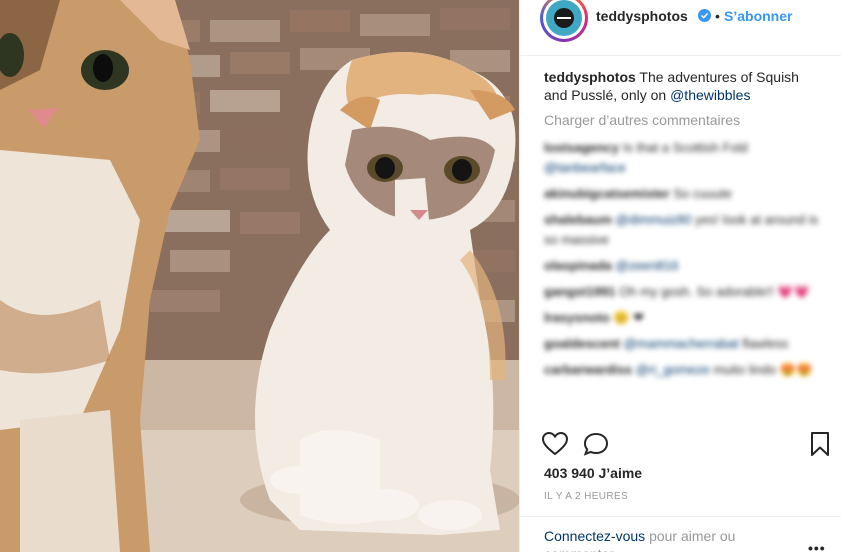 The height and width of the screenshot is (552, 841). Describe the element at coordinates (704, 15) in the screenshot. I see `verified-badge-icon` at that location.